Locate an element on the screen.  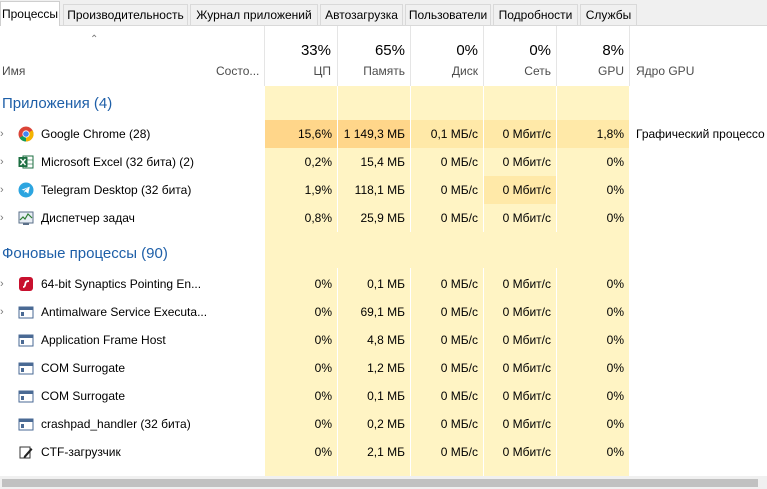
tab-startup: Автозагрузка is located at coordinates (361, 14).